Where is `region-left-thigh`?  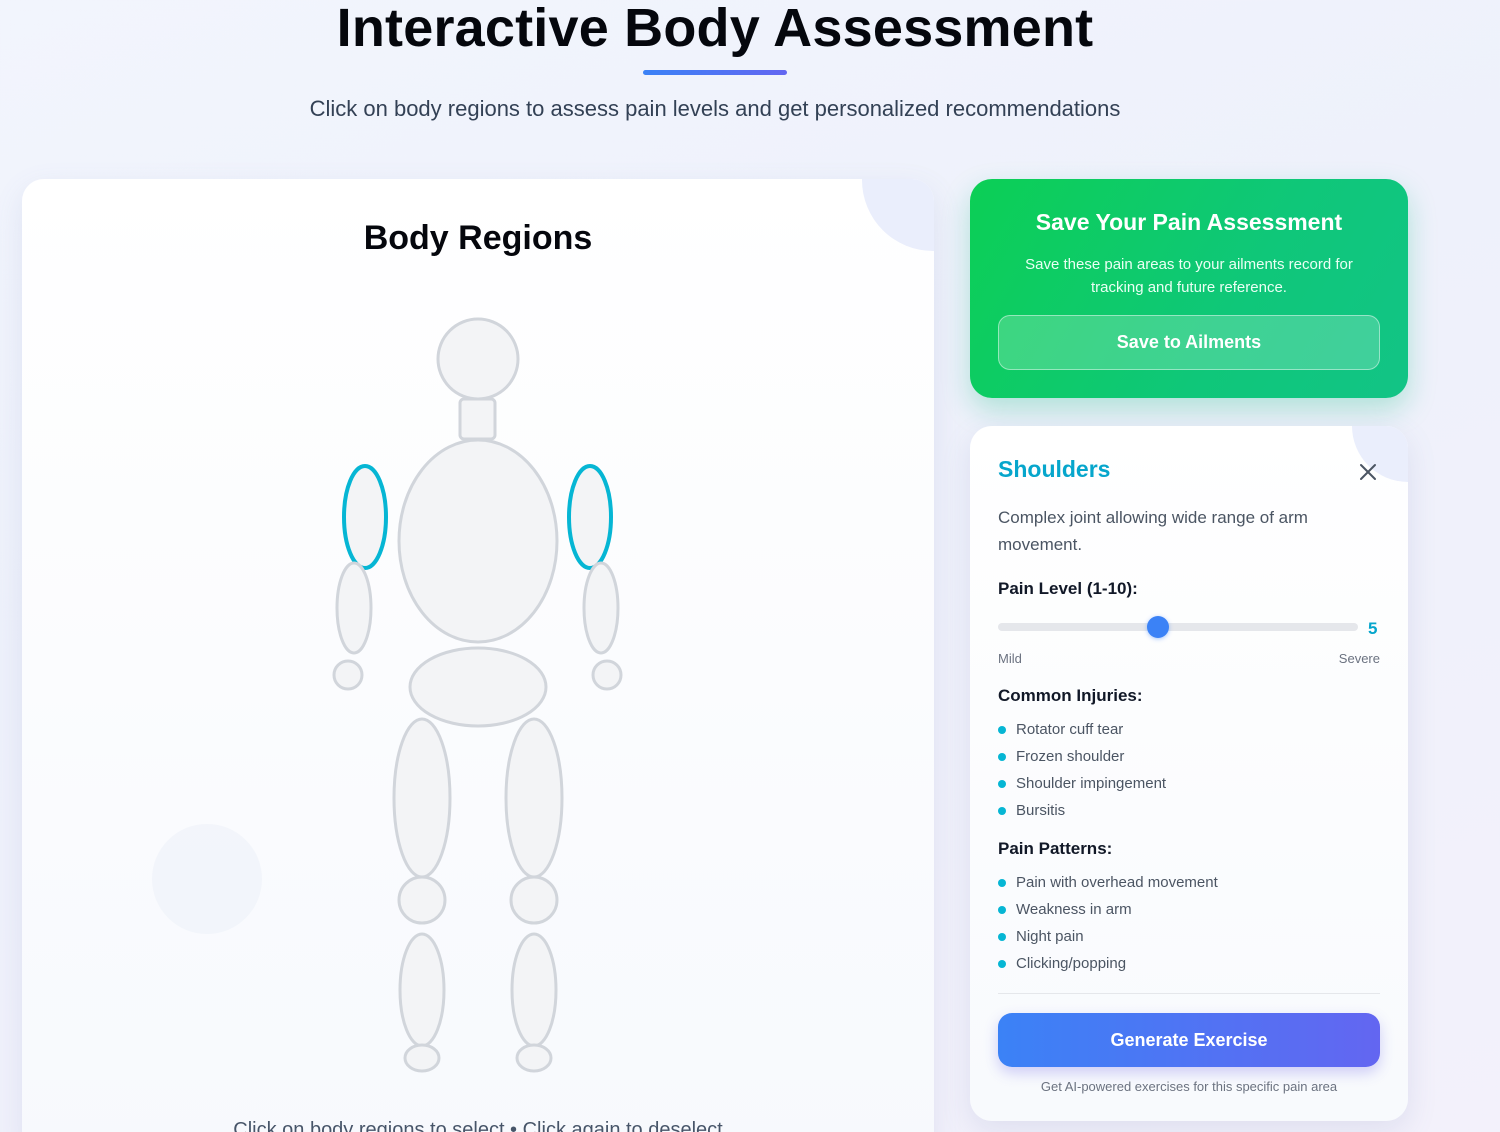 region-left-thigh is located at coordinates (422, 798).